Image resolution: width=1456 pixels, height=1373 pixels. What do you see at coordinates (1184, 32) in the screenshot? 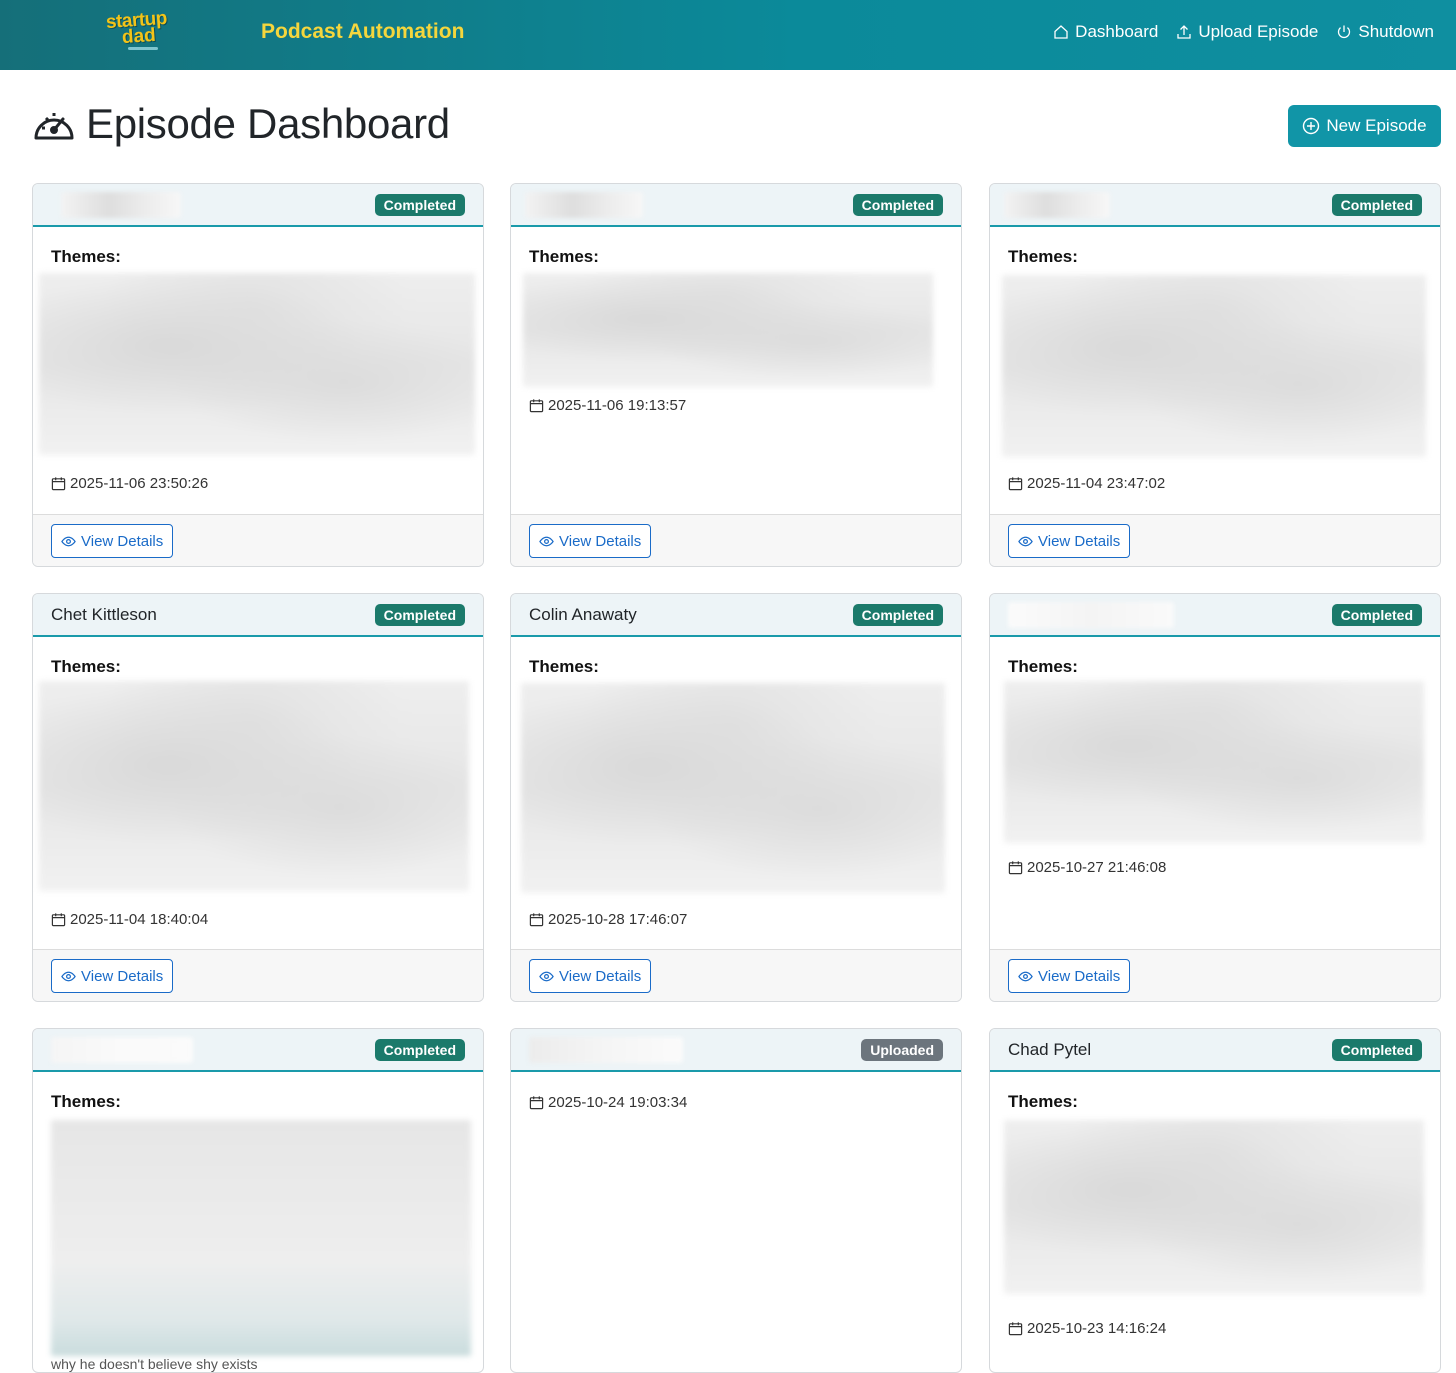
I see `upload-icon` at bounding box center [1184, 32].